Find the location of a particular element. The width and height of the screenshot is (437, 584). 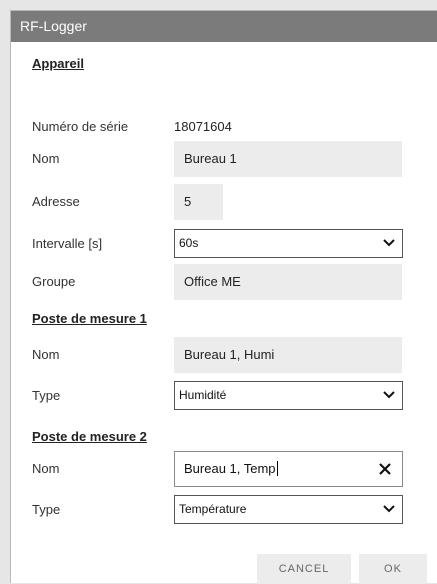

station2-type-select: Température is located at coordinates (288, 509).